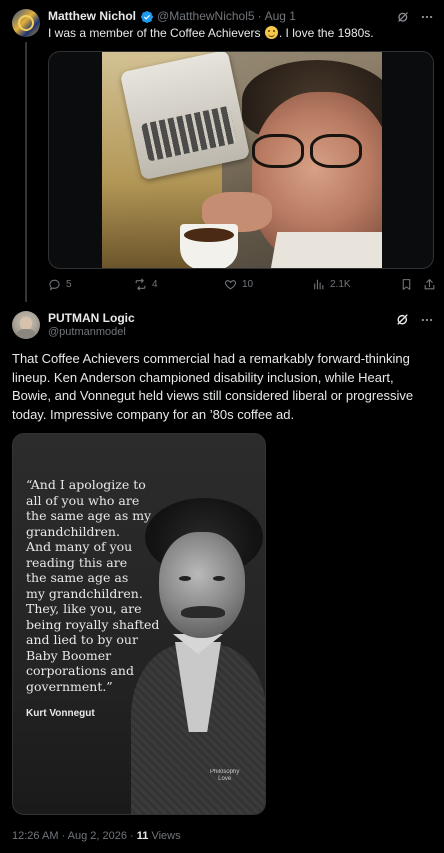  I want to click on author-name: Matthew Nichol, so click(92, 16).